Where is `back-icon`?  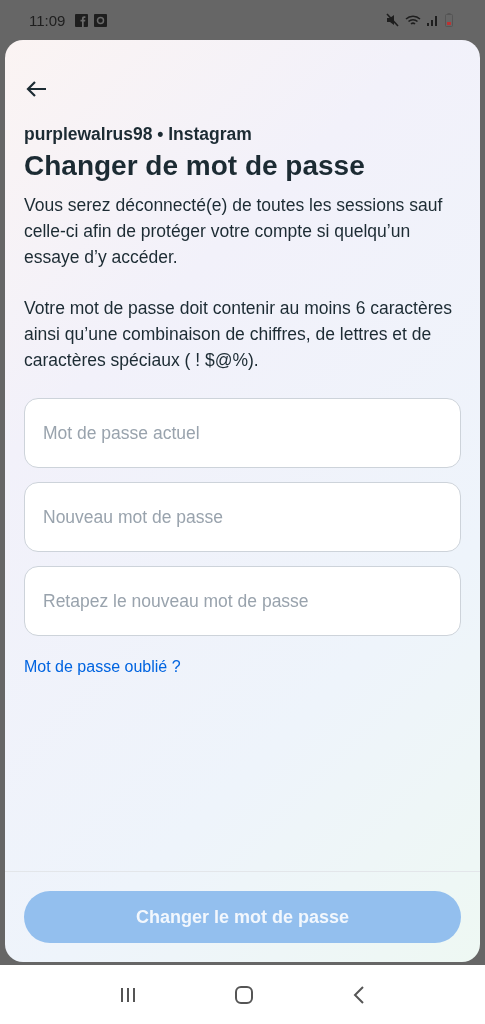 back-icon is located at coordinates (359, 994).